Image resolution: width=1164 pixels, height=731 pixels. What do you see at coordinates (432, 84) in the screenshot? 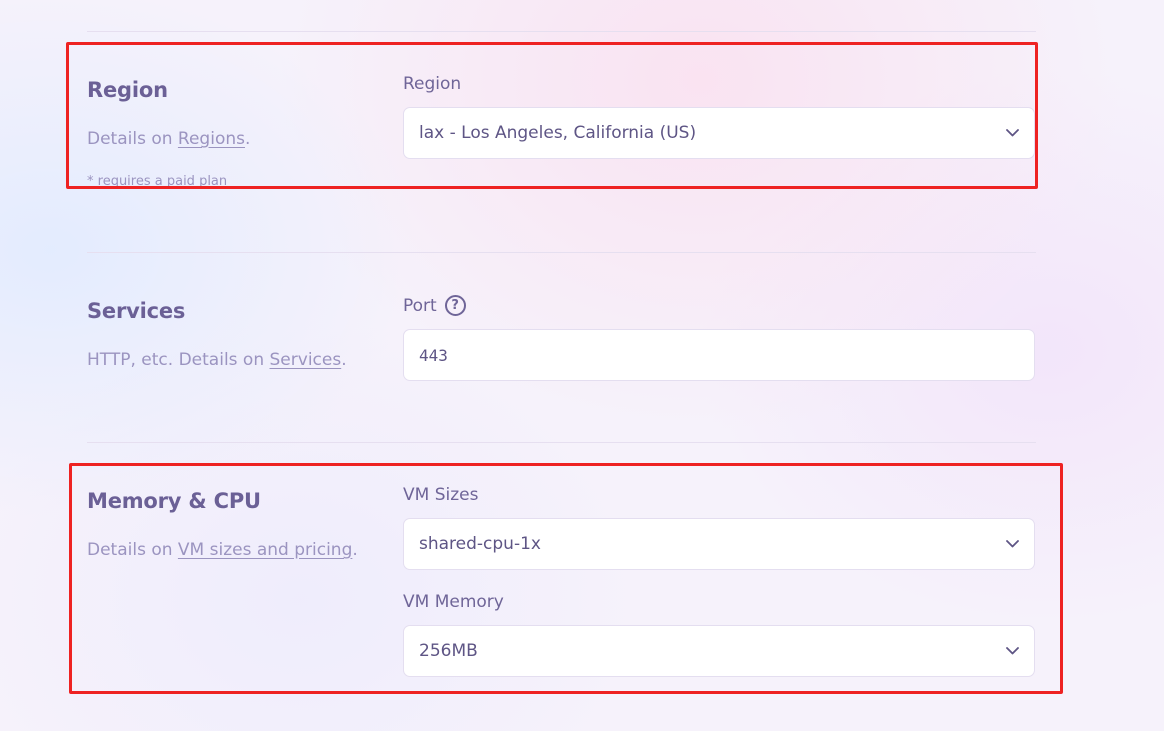
I see `region-field-label: Region` at bounding box center [432, 84].